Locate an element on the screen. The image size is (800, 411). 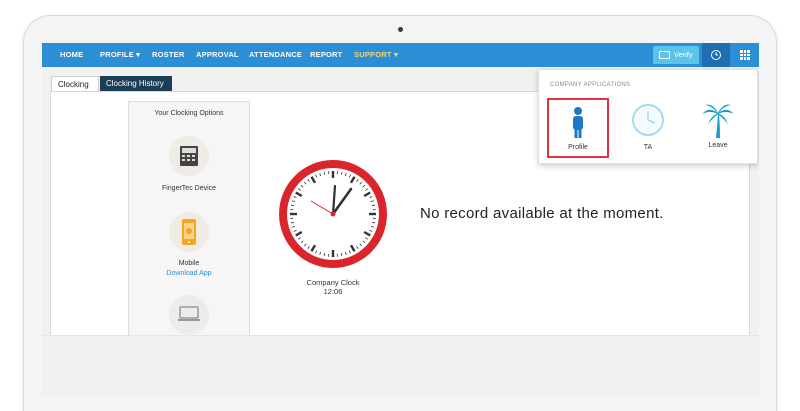
fingertec-option is located at coordinates (189, 156).